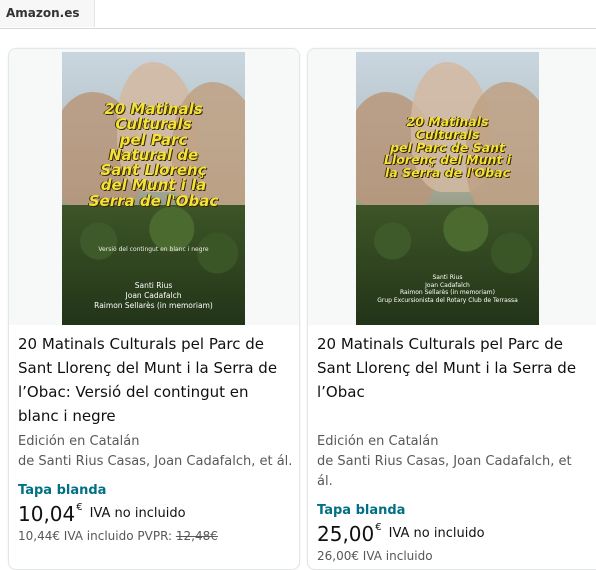 The image size is (596, 570). Describe the element at coordinates (375, 556) in the screenshot. I see `price-with-iva: 26,00€ IVA incluido` at that location.